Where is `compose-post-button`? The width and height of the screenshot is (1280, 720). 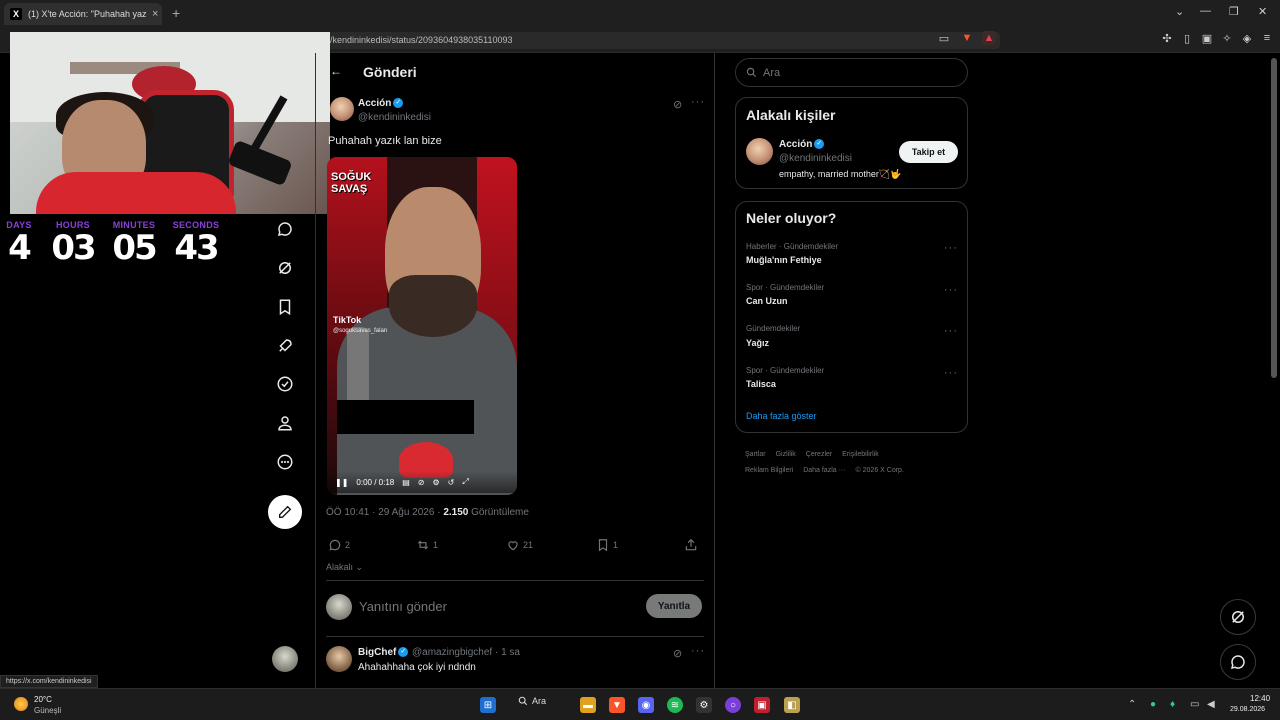 compose-post-button is located at coordinates (285, 512).